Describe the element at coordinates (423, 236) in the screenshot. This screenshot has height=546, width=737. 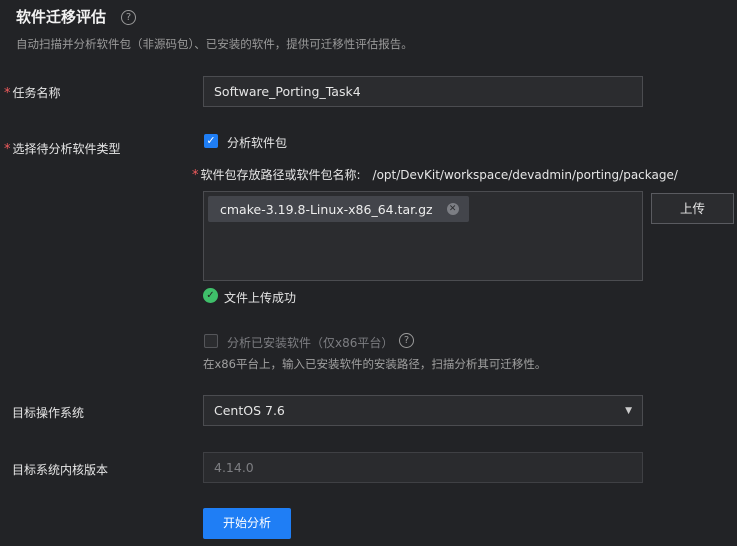
I see `package-file-area: cmake-3.19.8-Linux-x86_64.tar.gz ✕` at that location.